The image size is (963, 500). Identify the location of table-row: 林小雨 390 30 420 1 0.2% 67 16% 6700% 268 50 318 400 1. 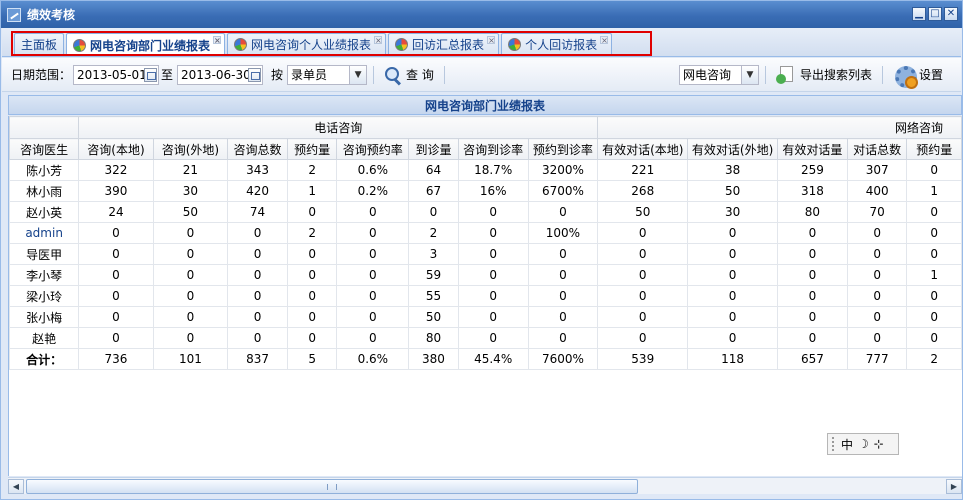
(485, 191).